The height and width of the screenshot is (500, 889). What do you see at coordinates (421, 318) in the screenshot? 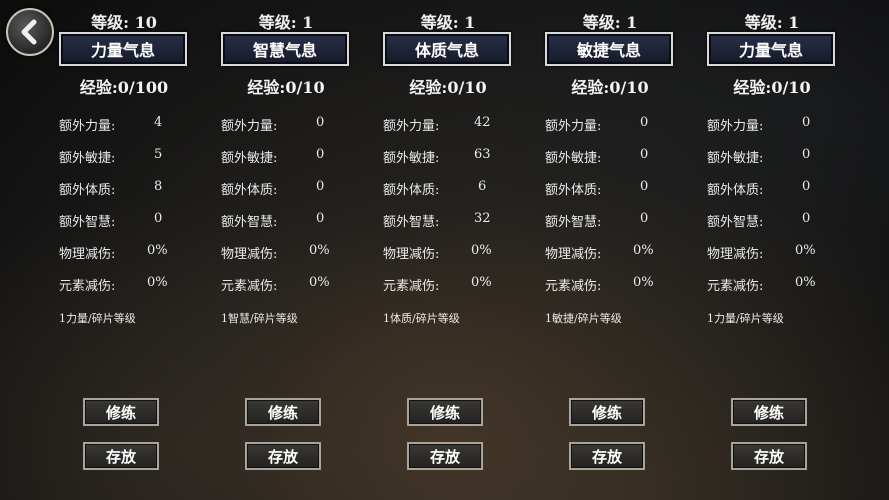
I see `shard-note: 1体质/碎片等级` at bounding box center [421, 318].